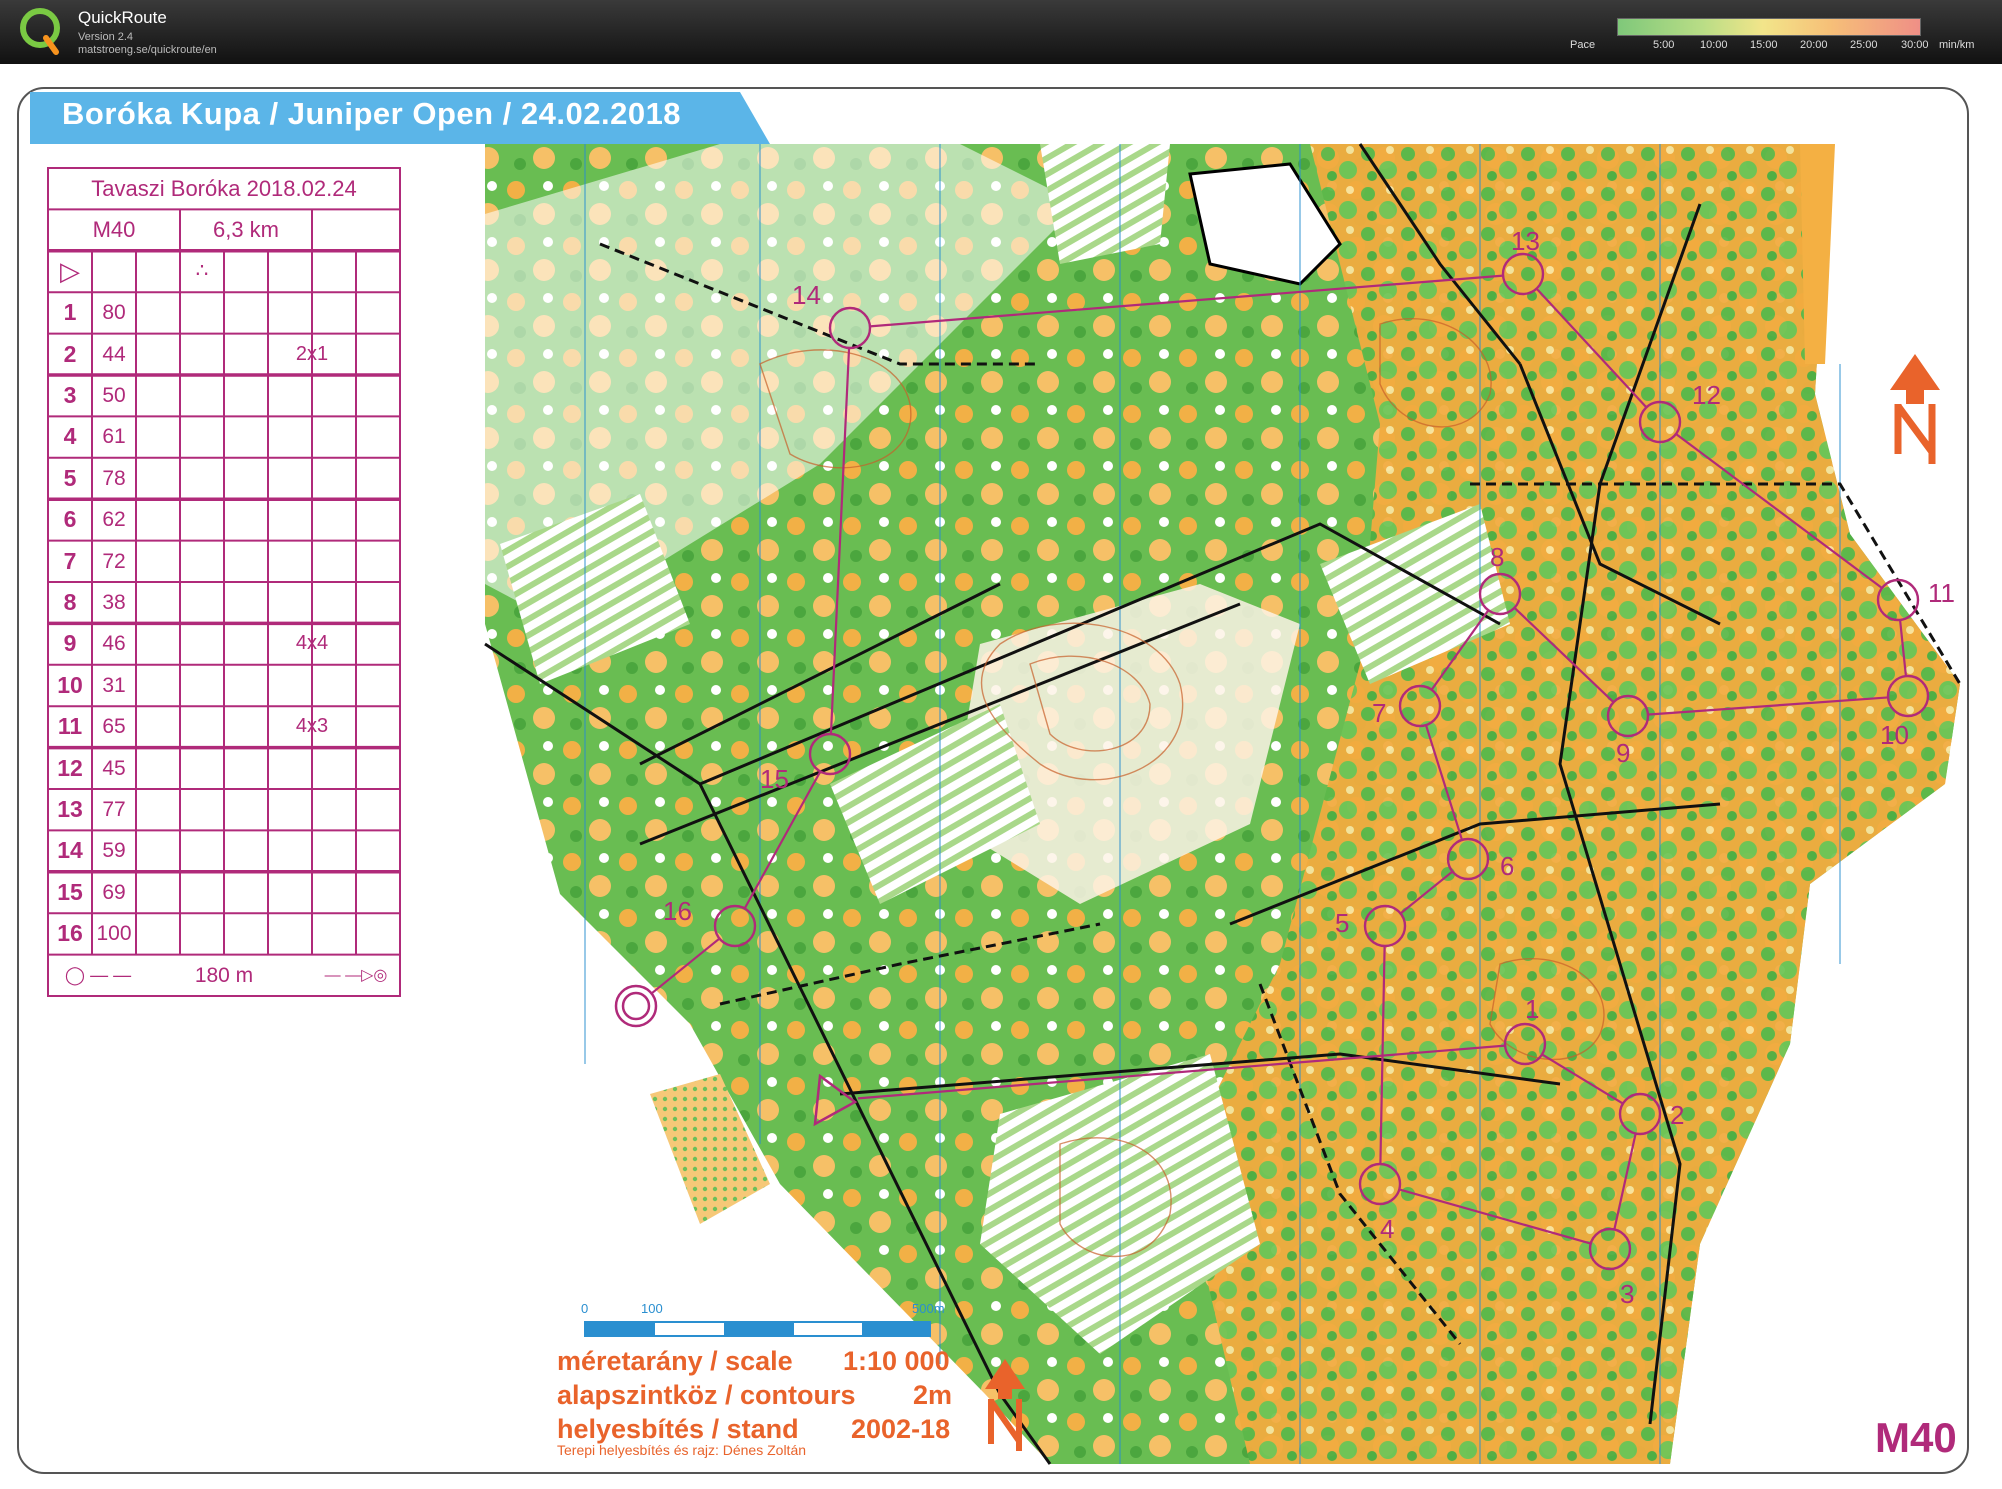 Image resolution: width=2002 pixels, height=1489 pixels. Describe the element at coordinates (98, 974) in the screenshot. I see `cd-finish-start-symbol: ◯ — —` at that location.